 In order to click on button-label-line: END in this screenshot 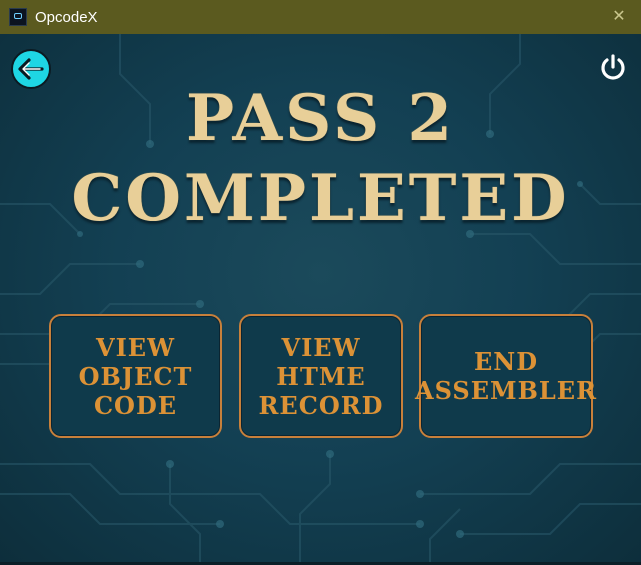, I will do `click(506, 361)`.